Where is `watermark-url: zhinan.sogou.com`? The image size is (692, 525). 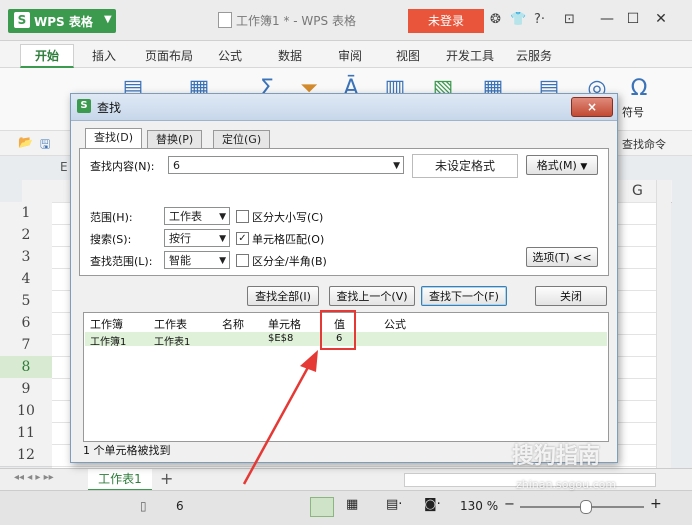 watermark-url: zhinan.sogou.com is located at coordinates (566, 484).